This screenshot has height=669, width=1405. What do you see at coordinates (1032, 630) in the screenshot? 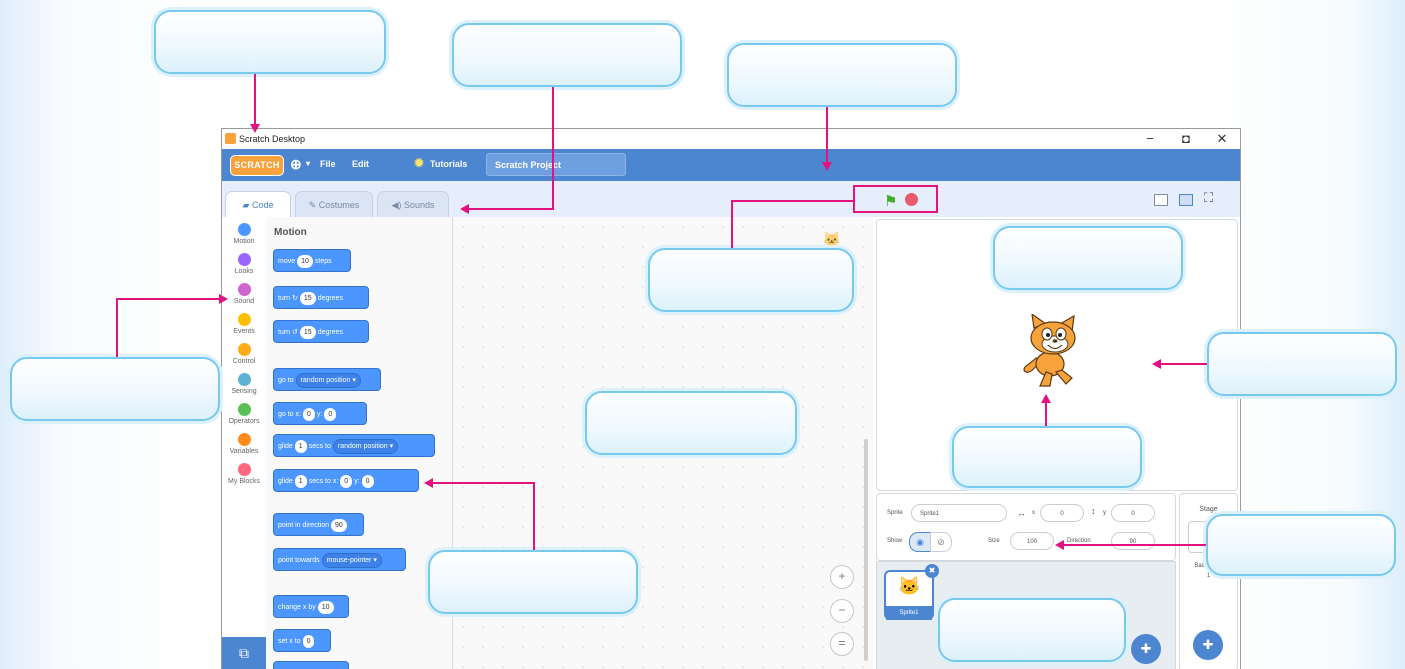
I see `callout-box-sprite-list` at bounding box center [1032, 630].